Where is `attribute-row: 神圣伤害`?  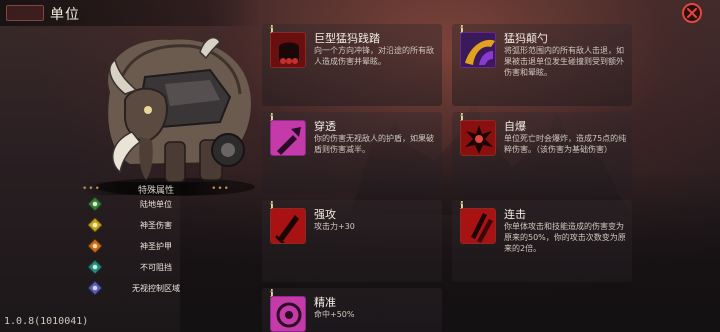
attribute-row: 神圣伤害 is located at coordinates (156, 225).